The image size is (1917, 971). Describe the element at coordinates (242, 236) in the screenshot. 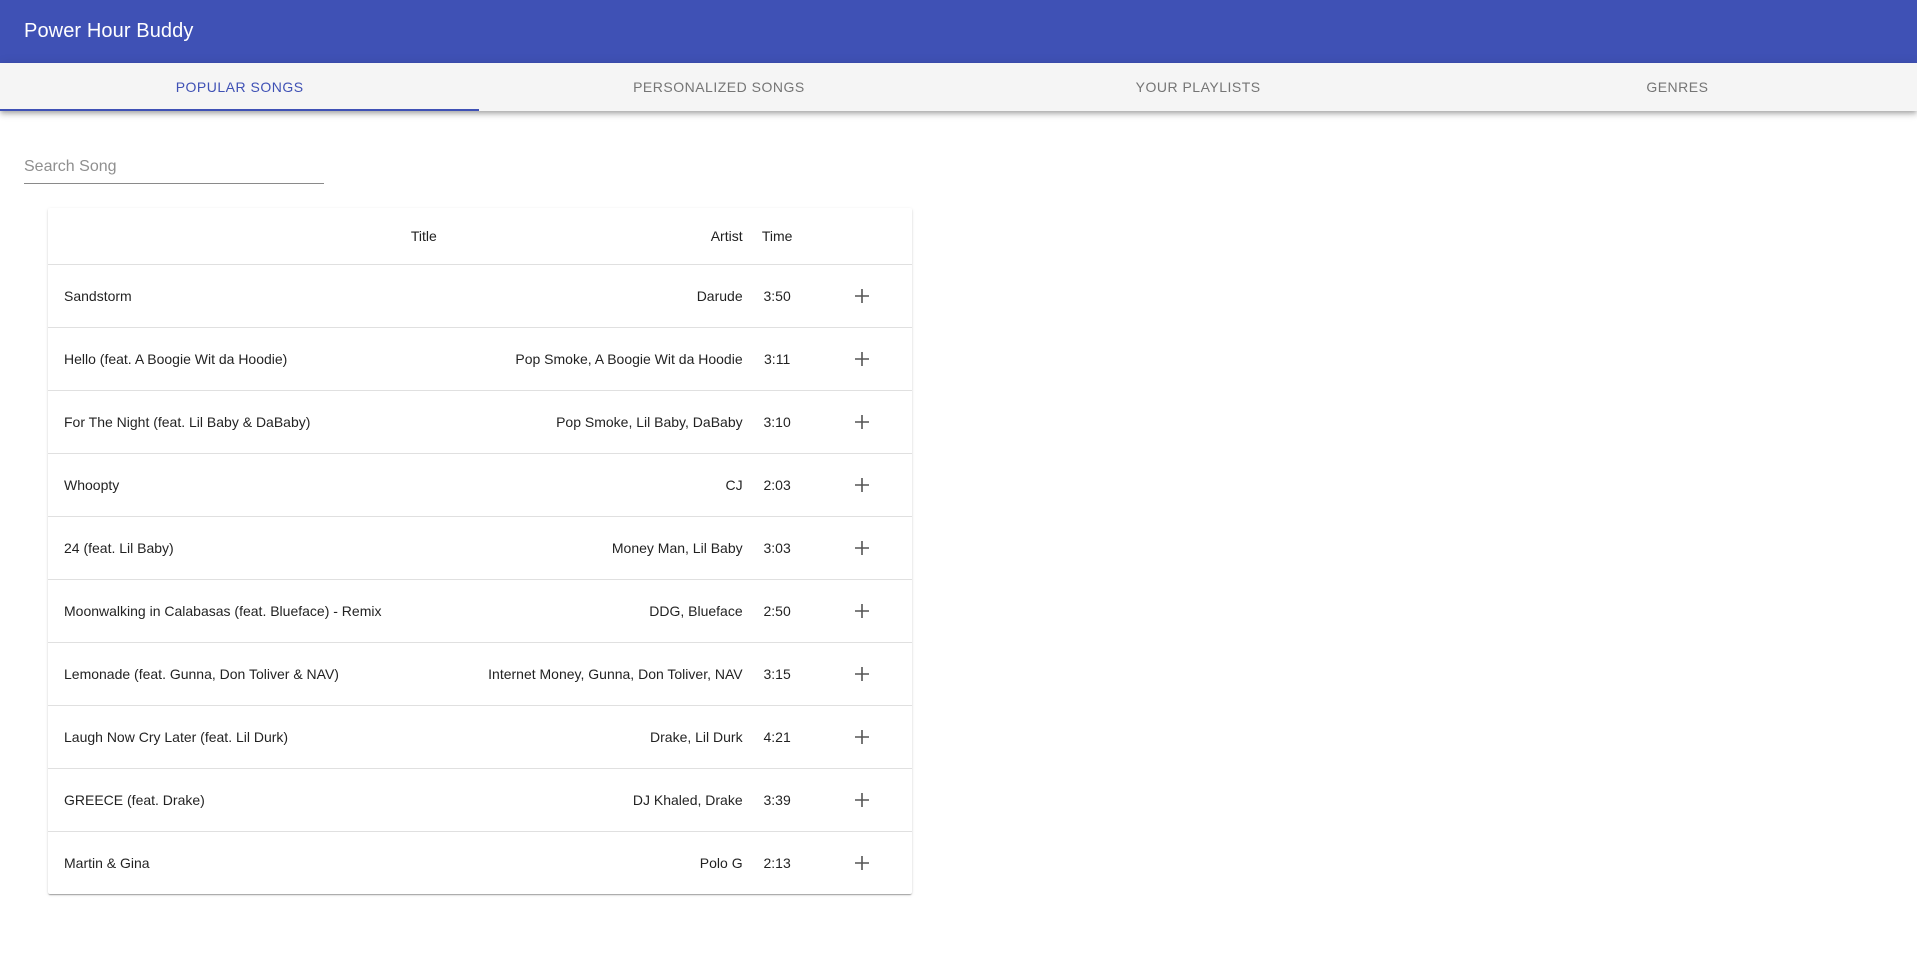

I see `header-title: Title` at that location.